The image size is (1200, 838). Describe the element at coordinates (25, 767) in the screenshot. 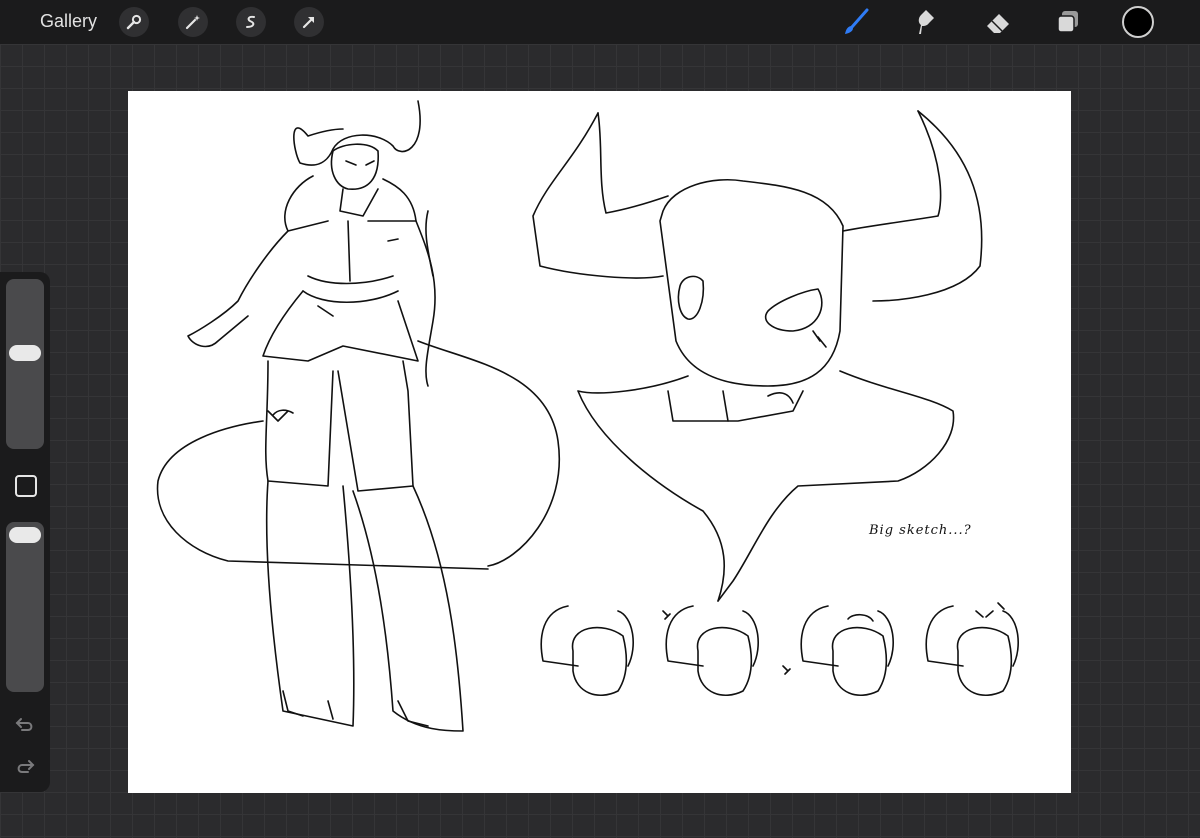

I see `redo-icon` at that location.